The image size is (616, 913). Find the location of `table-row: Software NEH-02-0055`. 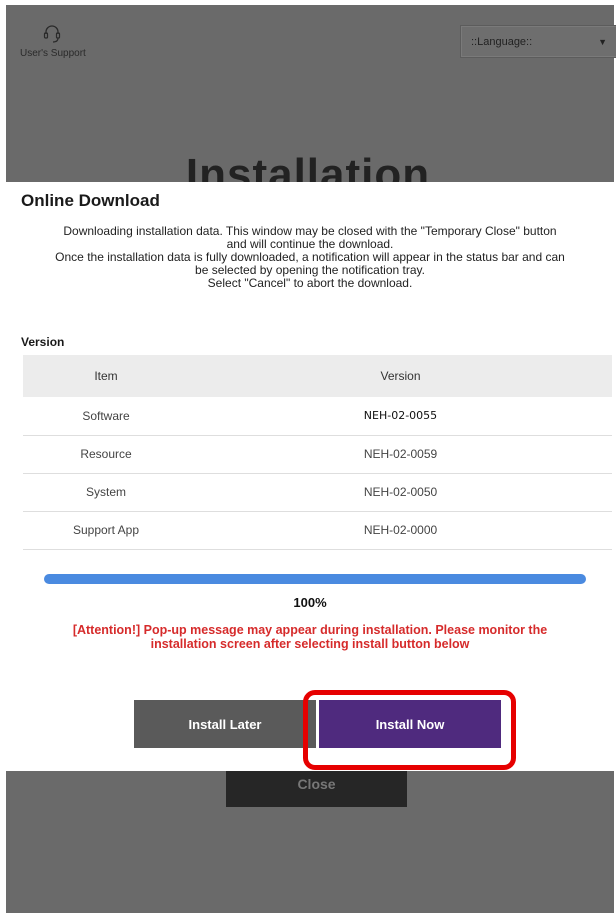

table-row: Software NEH-02-0055 is located at coordinates (317, 416).